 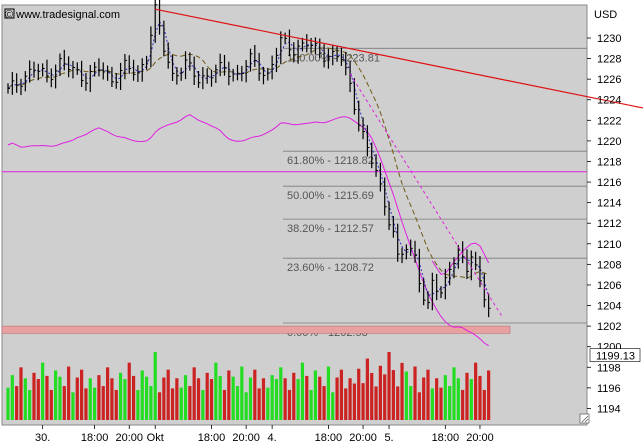 What do you see at coordinates (330, 268) in the screenshot?
I see `fib-level-label: 23.60% - 1208.72` at bounding box center [330, 268].